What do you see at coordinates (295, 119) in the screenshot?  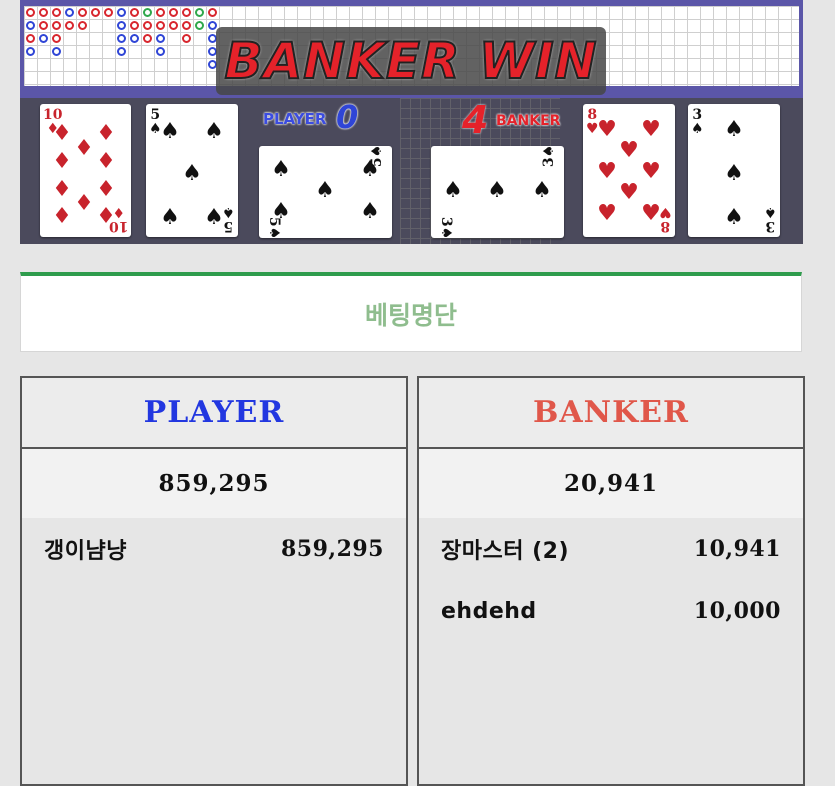 I see `player-score-label: PLAYER` at bounding box center [295, 119].